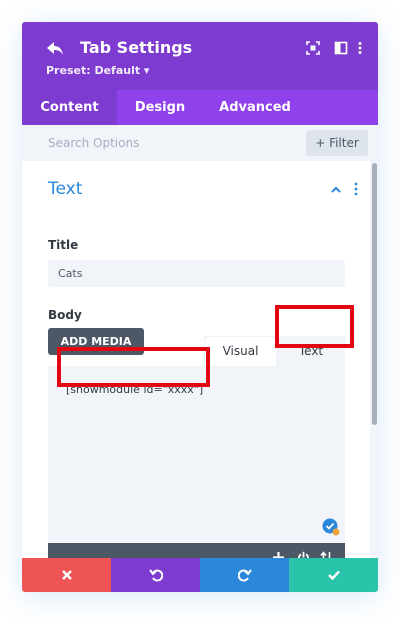 The height and width of the screenshot is (618, 400). I want to click on power-icon, so click(303, 554).